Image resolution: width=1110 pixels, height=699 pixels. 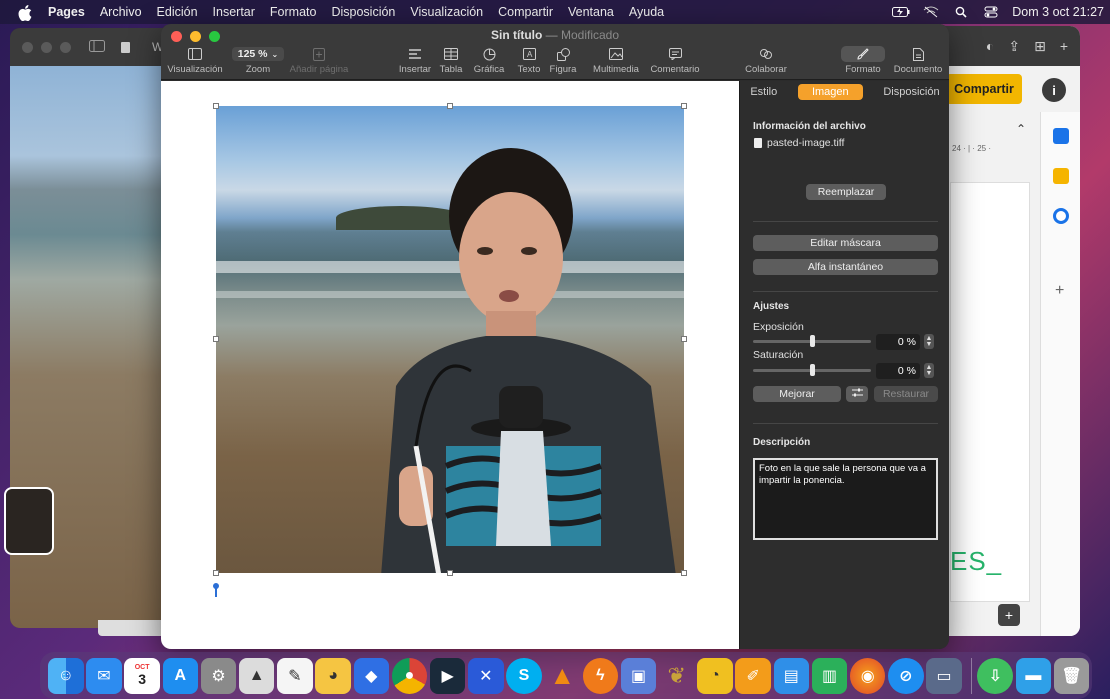 I want to click on saturation-value-field: 0 %, so click(x=898, y=371).